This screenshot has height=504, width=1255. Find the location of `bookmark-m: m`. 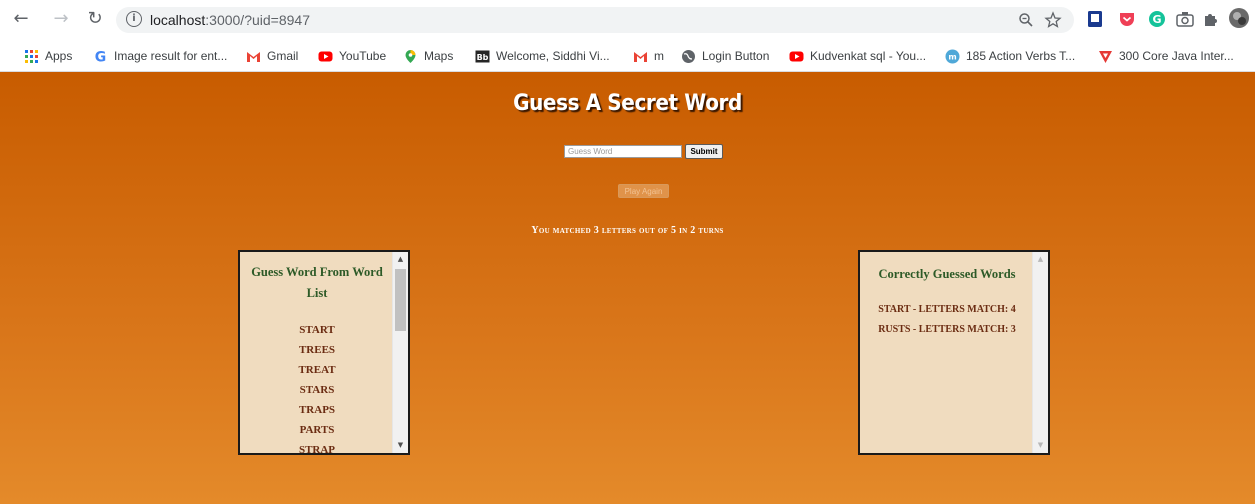

bookmark-m: m is located at coordinates (648, 56).